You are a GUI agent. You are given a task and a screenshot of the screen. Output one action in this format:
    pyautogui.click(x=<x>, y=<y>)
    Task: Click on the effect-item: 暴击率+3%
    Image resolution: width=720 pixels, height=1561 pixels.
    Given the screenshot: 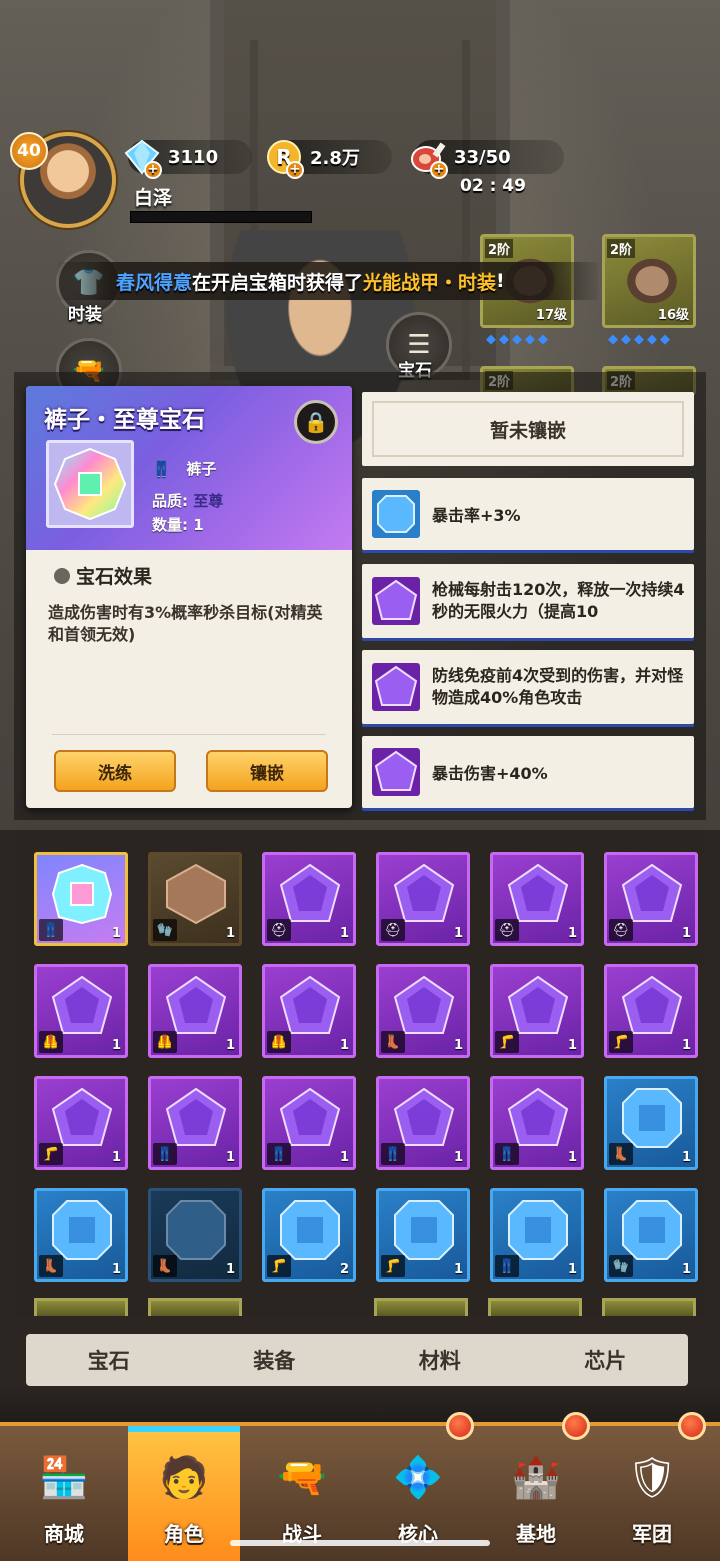 What is the action you would take?
    pyautogui.click(x=528, y=514)
    